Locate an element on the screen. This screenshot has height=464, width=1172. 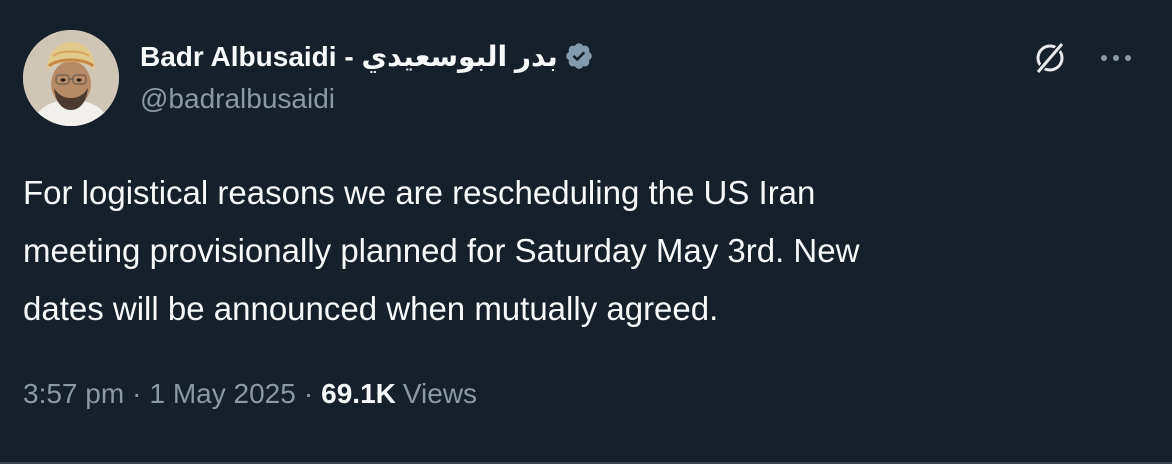
author-handle: @badralbusaidi is located at coordinates (237, 99).